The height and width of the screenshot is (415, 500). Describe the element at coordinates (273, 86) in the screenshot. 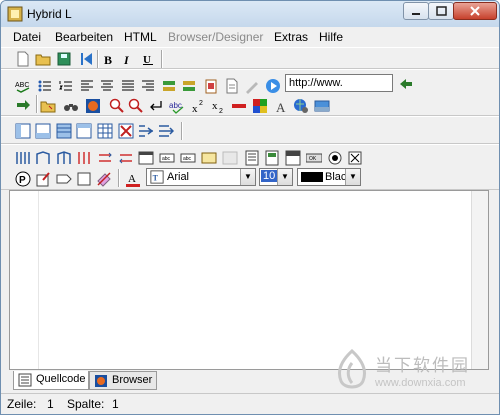

I see `go-icon` at that location.